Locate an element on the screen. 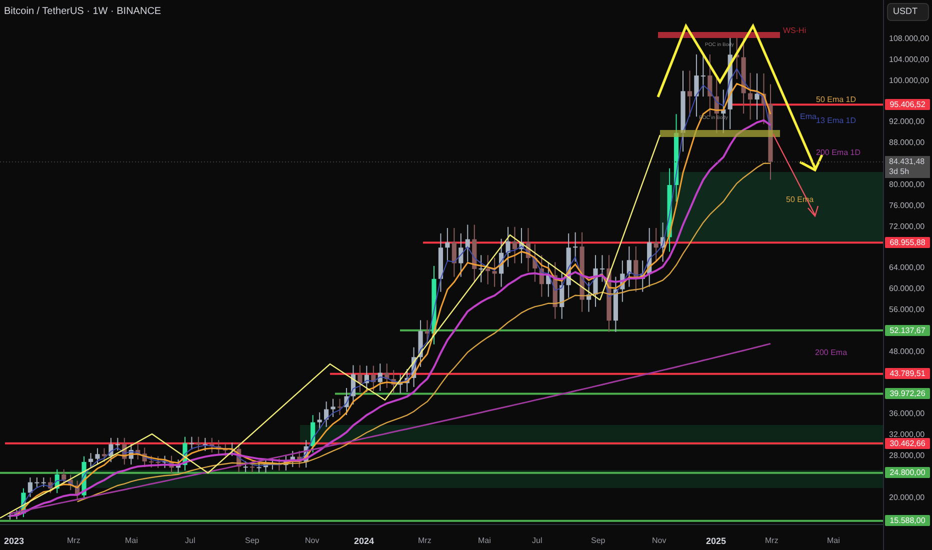  price-label: 104.000,00 is located at coordinates (909, 59).